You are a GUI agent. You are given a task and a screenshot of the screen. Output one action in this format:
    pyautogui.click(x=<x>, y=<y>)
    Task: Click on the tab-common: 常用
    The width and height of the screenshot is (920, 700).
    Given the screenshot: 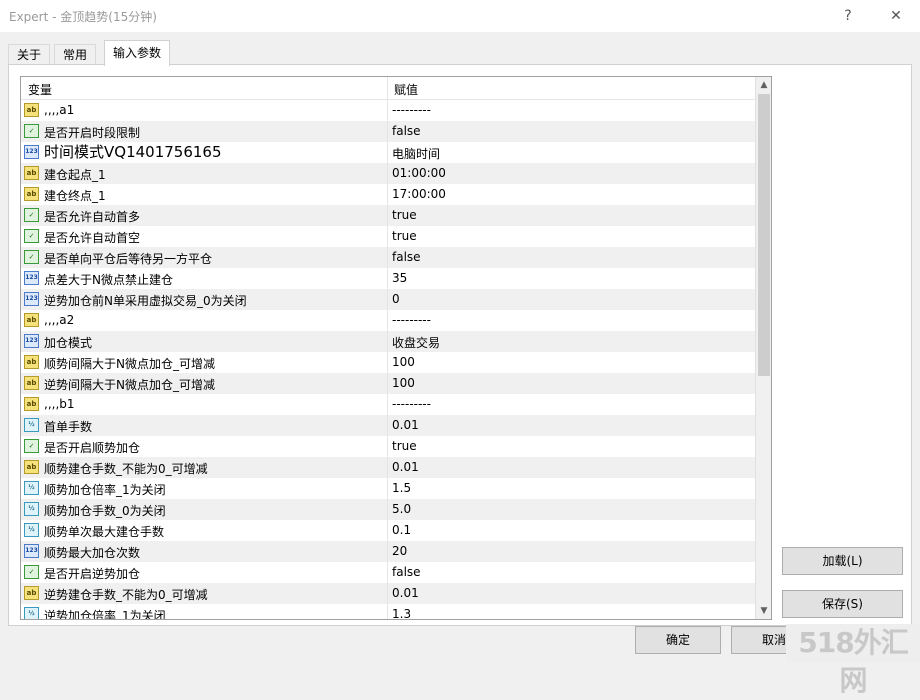 What is the action you would take?
    pyautogui.click(x=75, y=54)
    